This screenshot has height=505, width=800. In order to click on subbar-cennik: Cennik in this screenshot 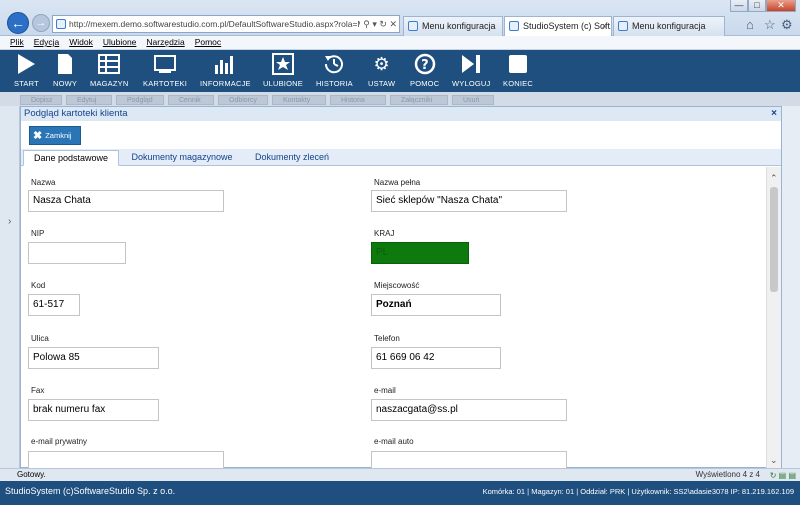, I will do `click(191, 100)`.